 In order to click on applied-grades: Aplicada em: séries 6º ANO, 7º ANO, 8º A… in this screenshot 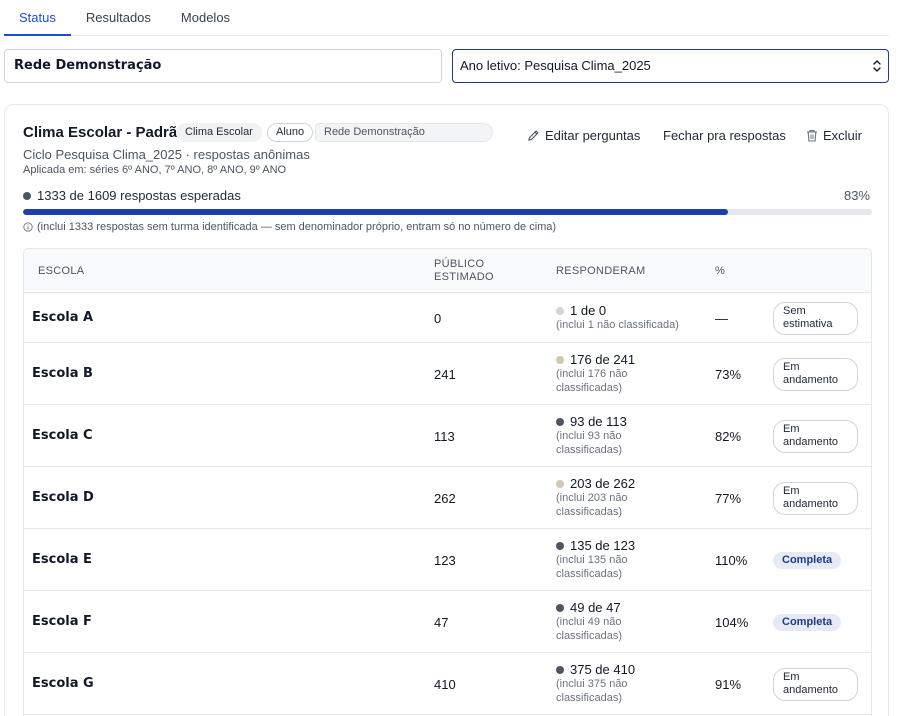, I will do `click(155, 170)`.